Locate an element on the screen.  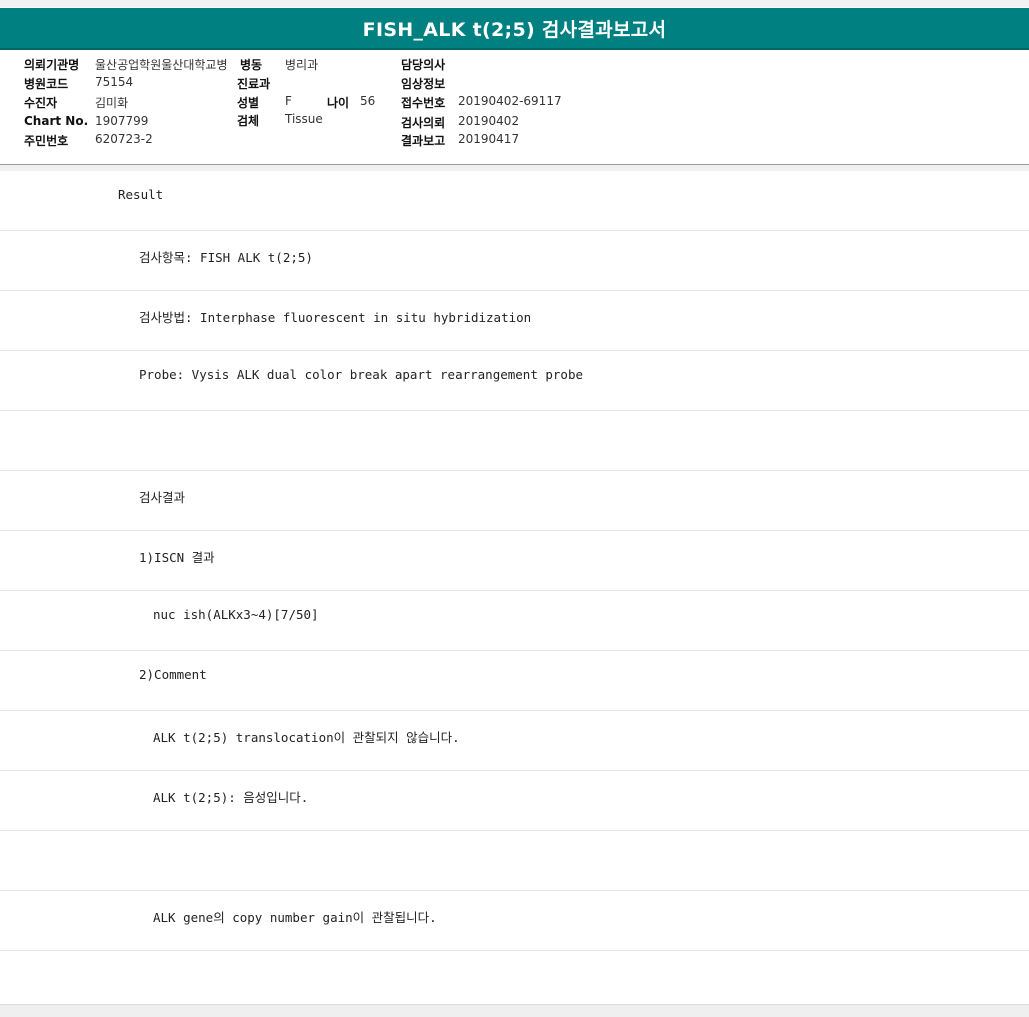
result-line: 2)Comment is located at coordinates (514, 681).